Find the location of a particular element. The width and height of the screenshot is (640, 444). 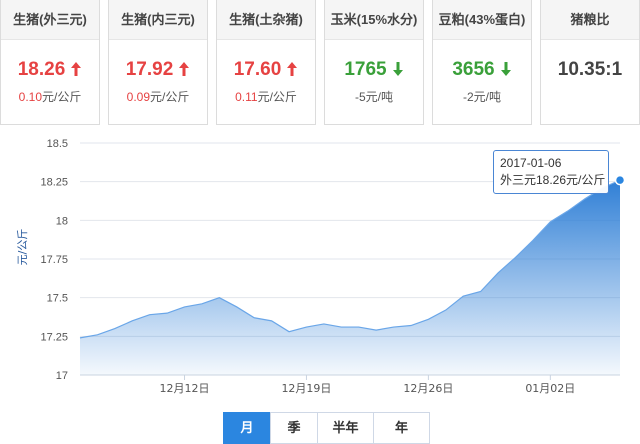

tab-quarter: 季 is located at coordinates (294, 428).